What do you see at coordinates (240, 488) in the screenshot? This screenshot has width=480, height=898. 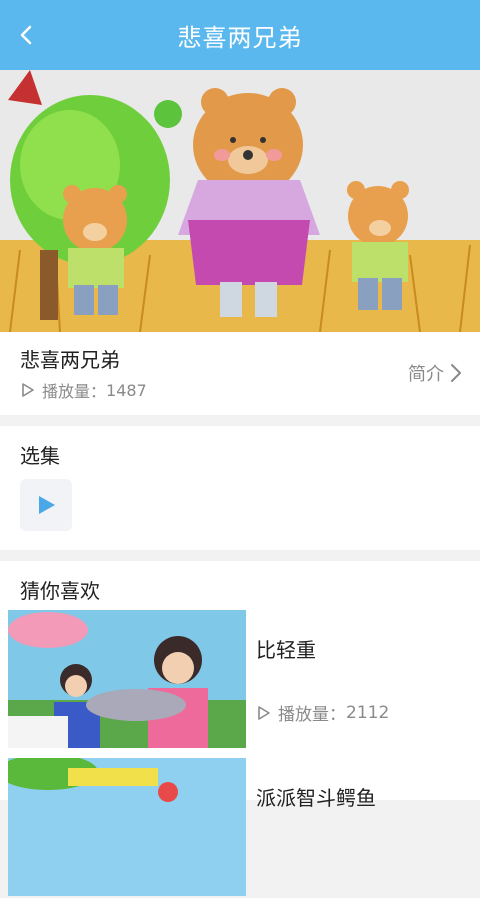 I see `episodes-section: 选集` at bounding box center [240, 488].